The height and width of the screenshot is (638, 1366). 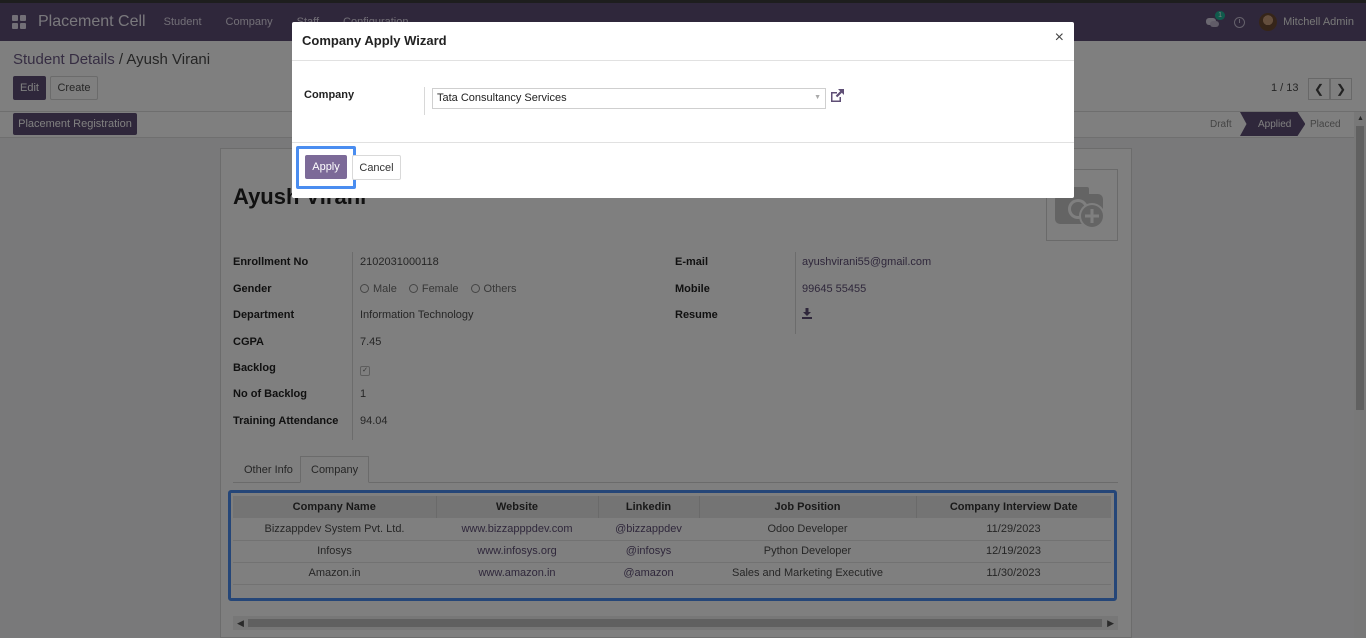 What do you see at coordinates (1059, 38) in the screenshot?
I see `close-icon: ×` at bounding box center [1059, 38].